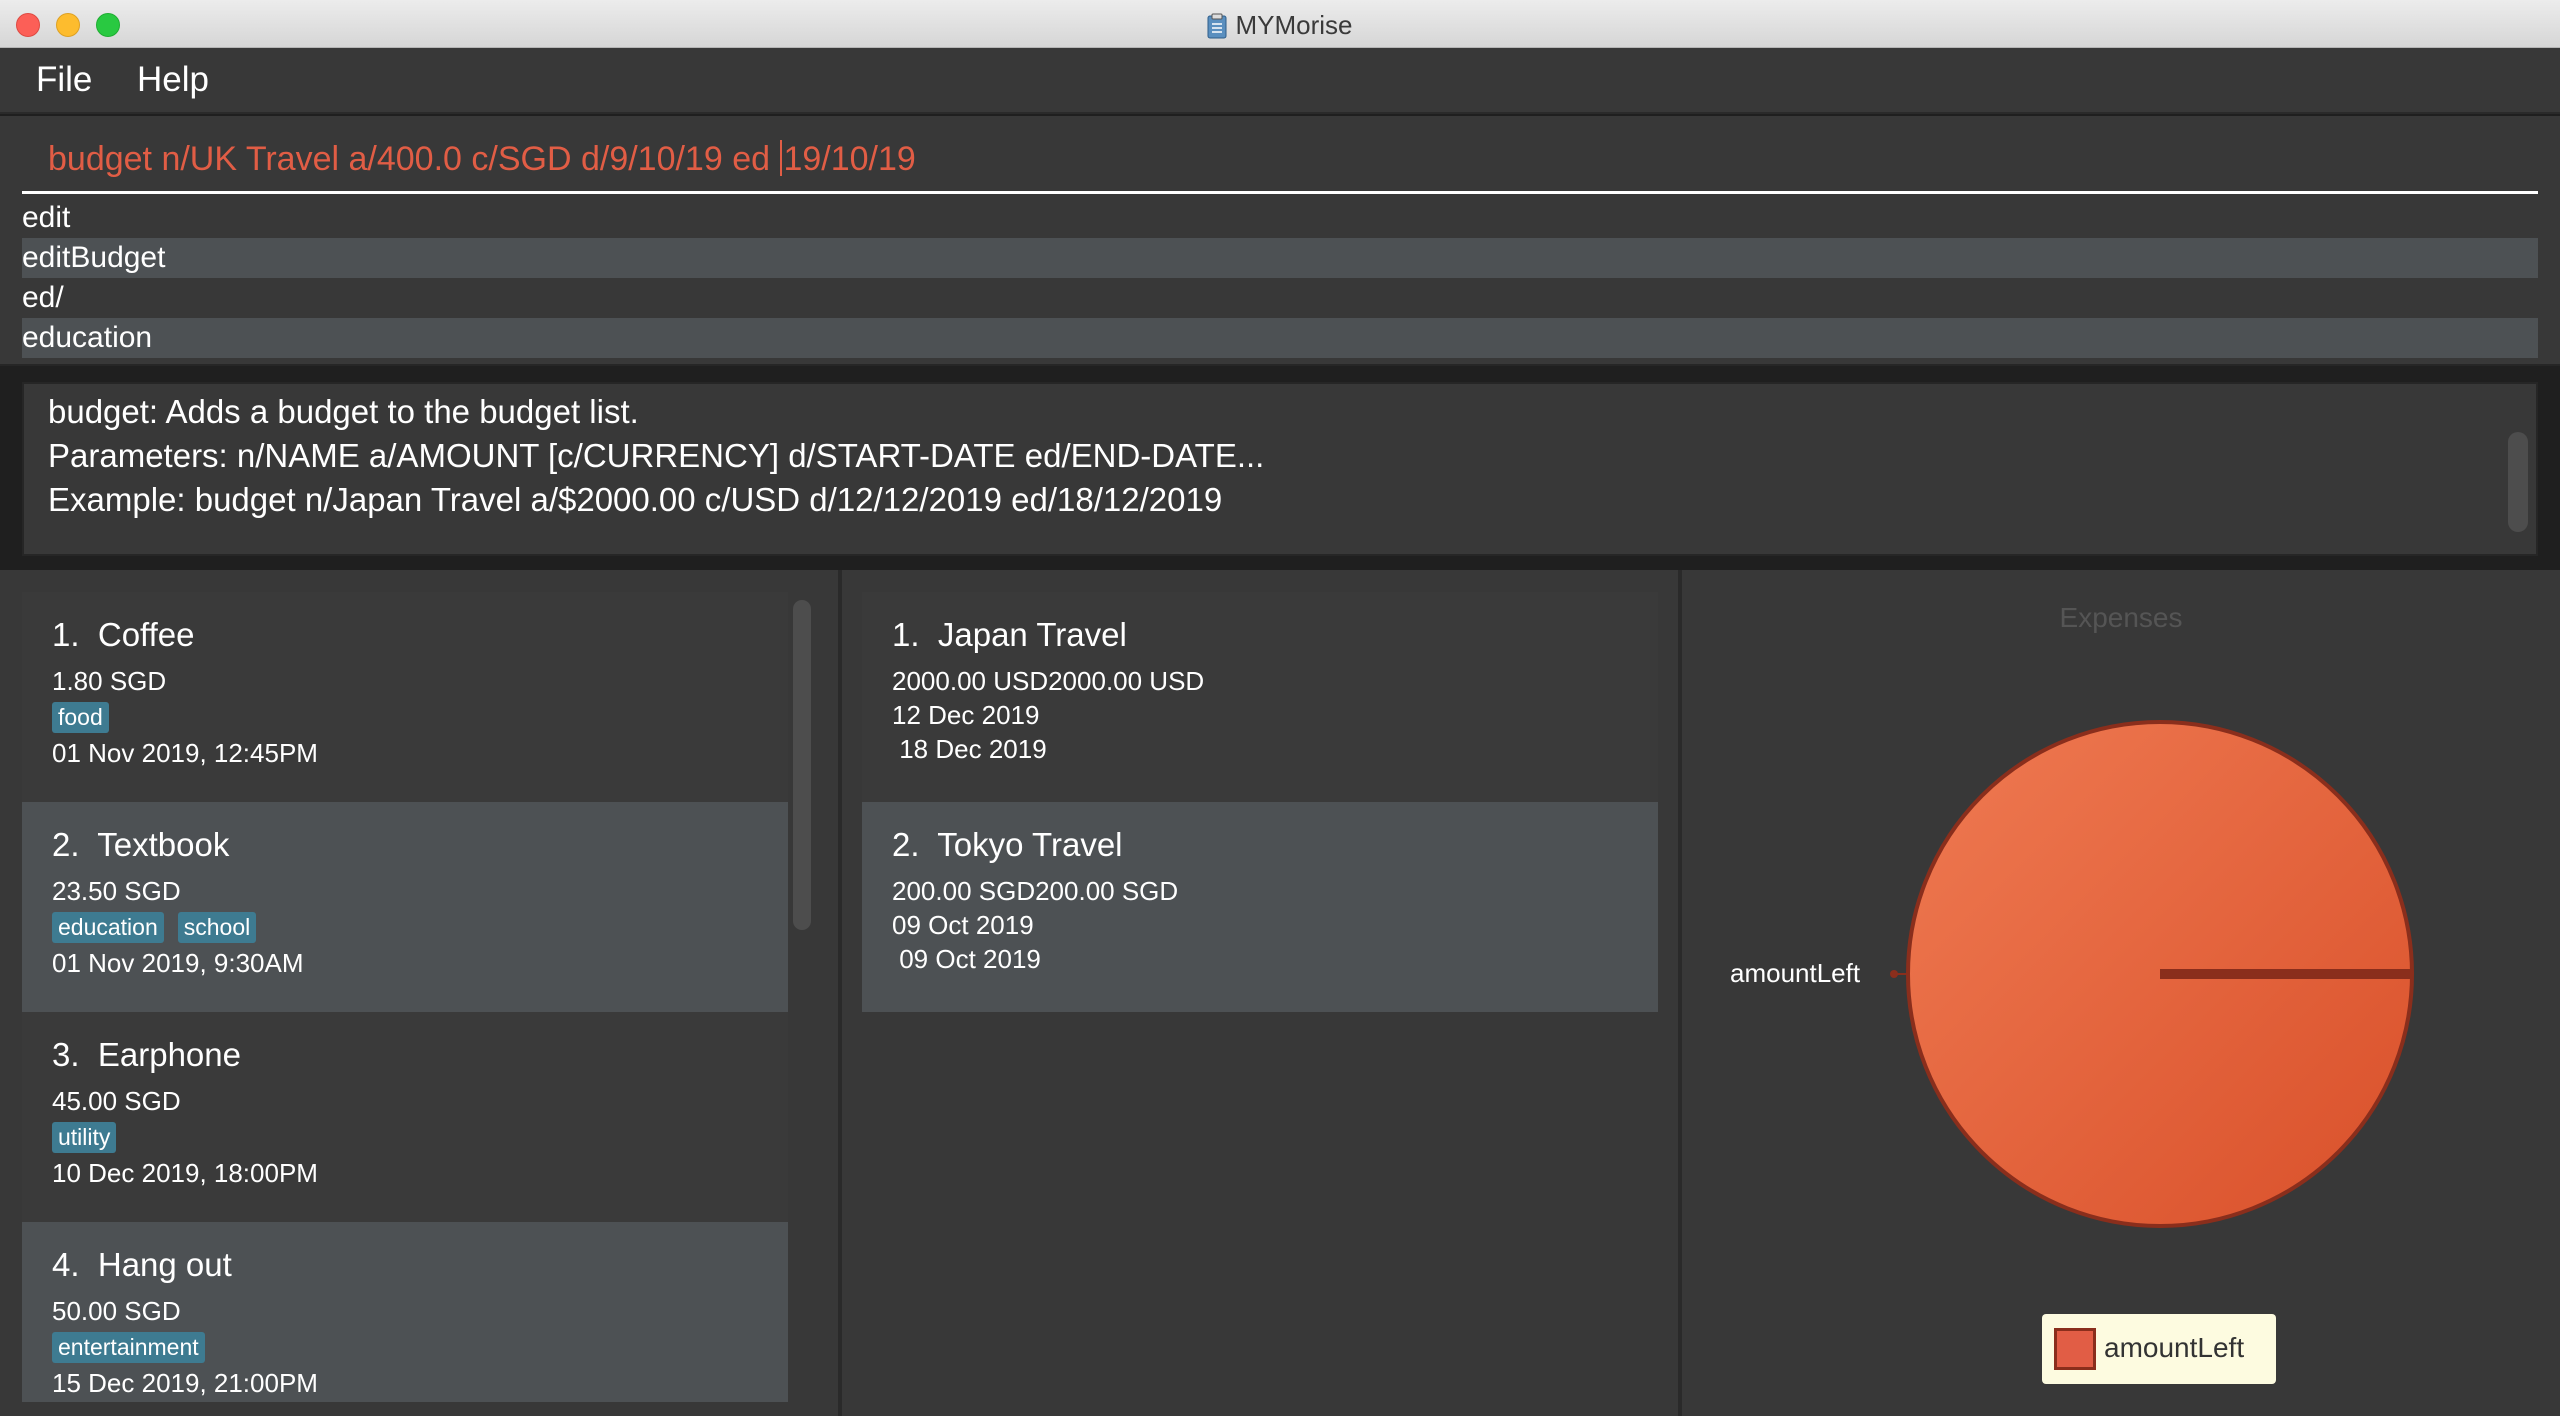  What do you see at coordinates (1009, 634) in the screenshot?
I see `budget-title: 1. Japan Travel` at bounding box center [1009, 634].